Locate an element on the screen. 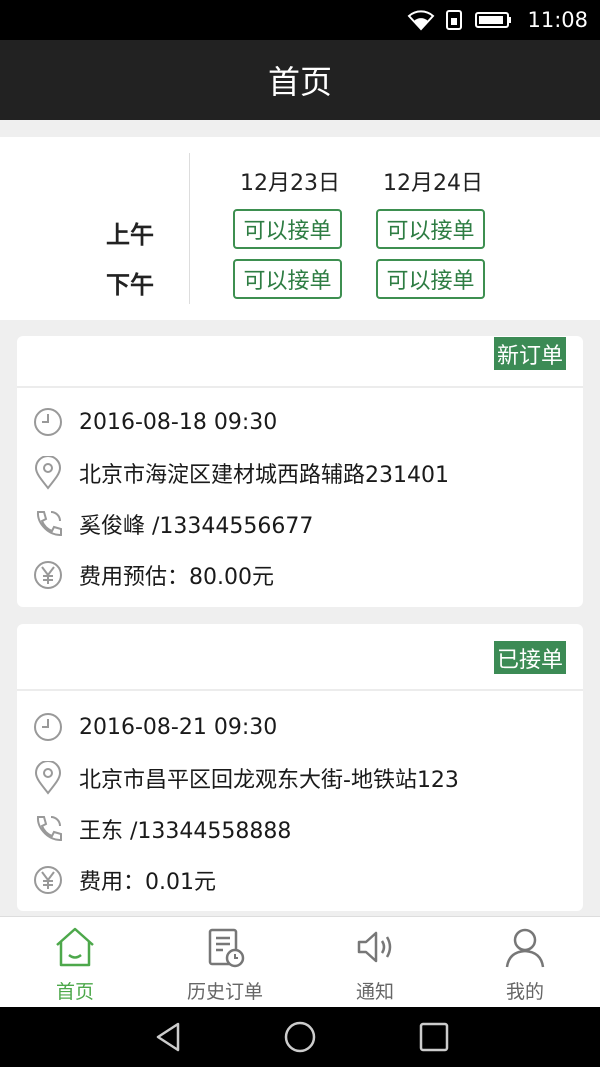  order-address: 北京市昌平区回龙观东大街-地铁站123 is located at coordinates (269, 780).